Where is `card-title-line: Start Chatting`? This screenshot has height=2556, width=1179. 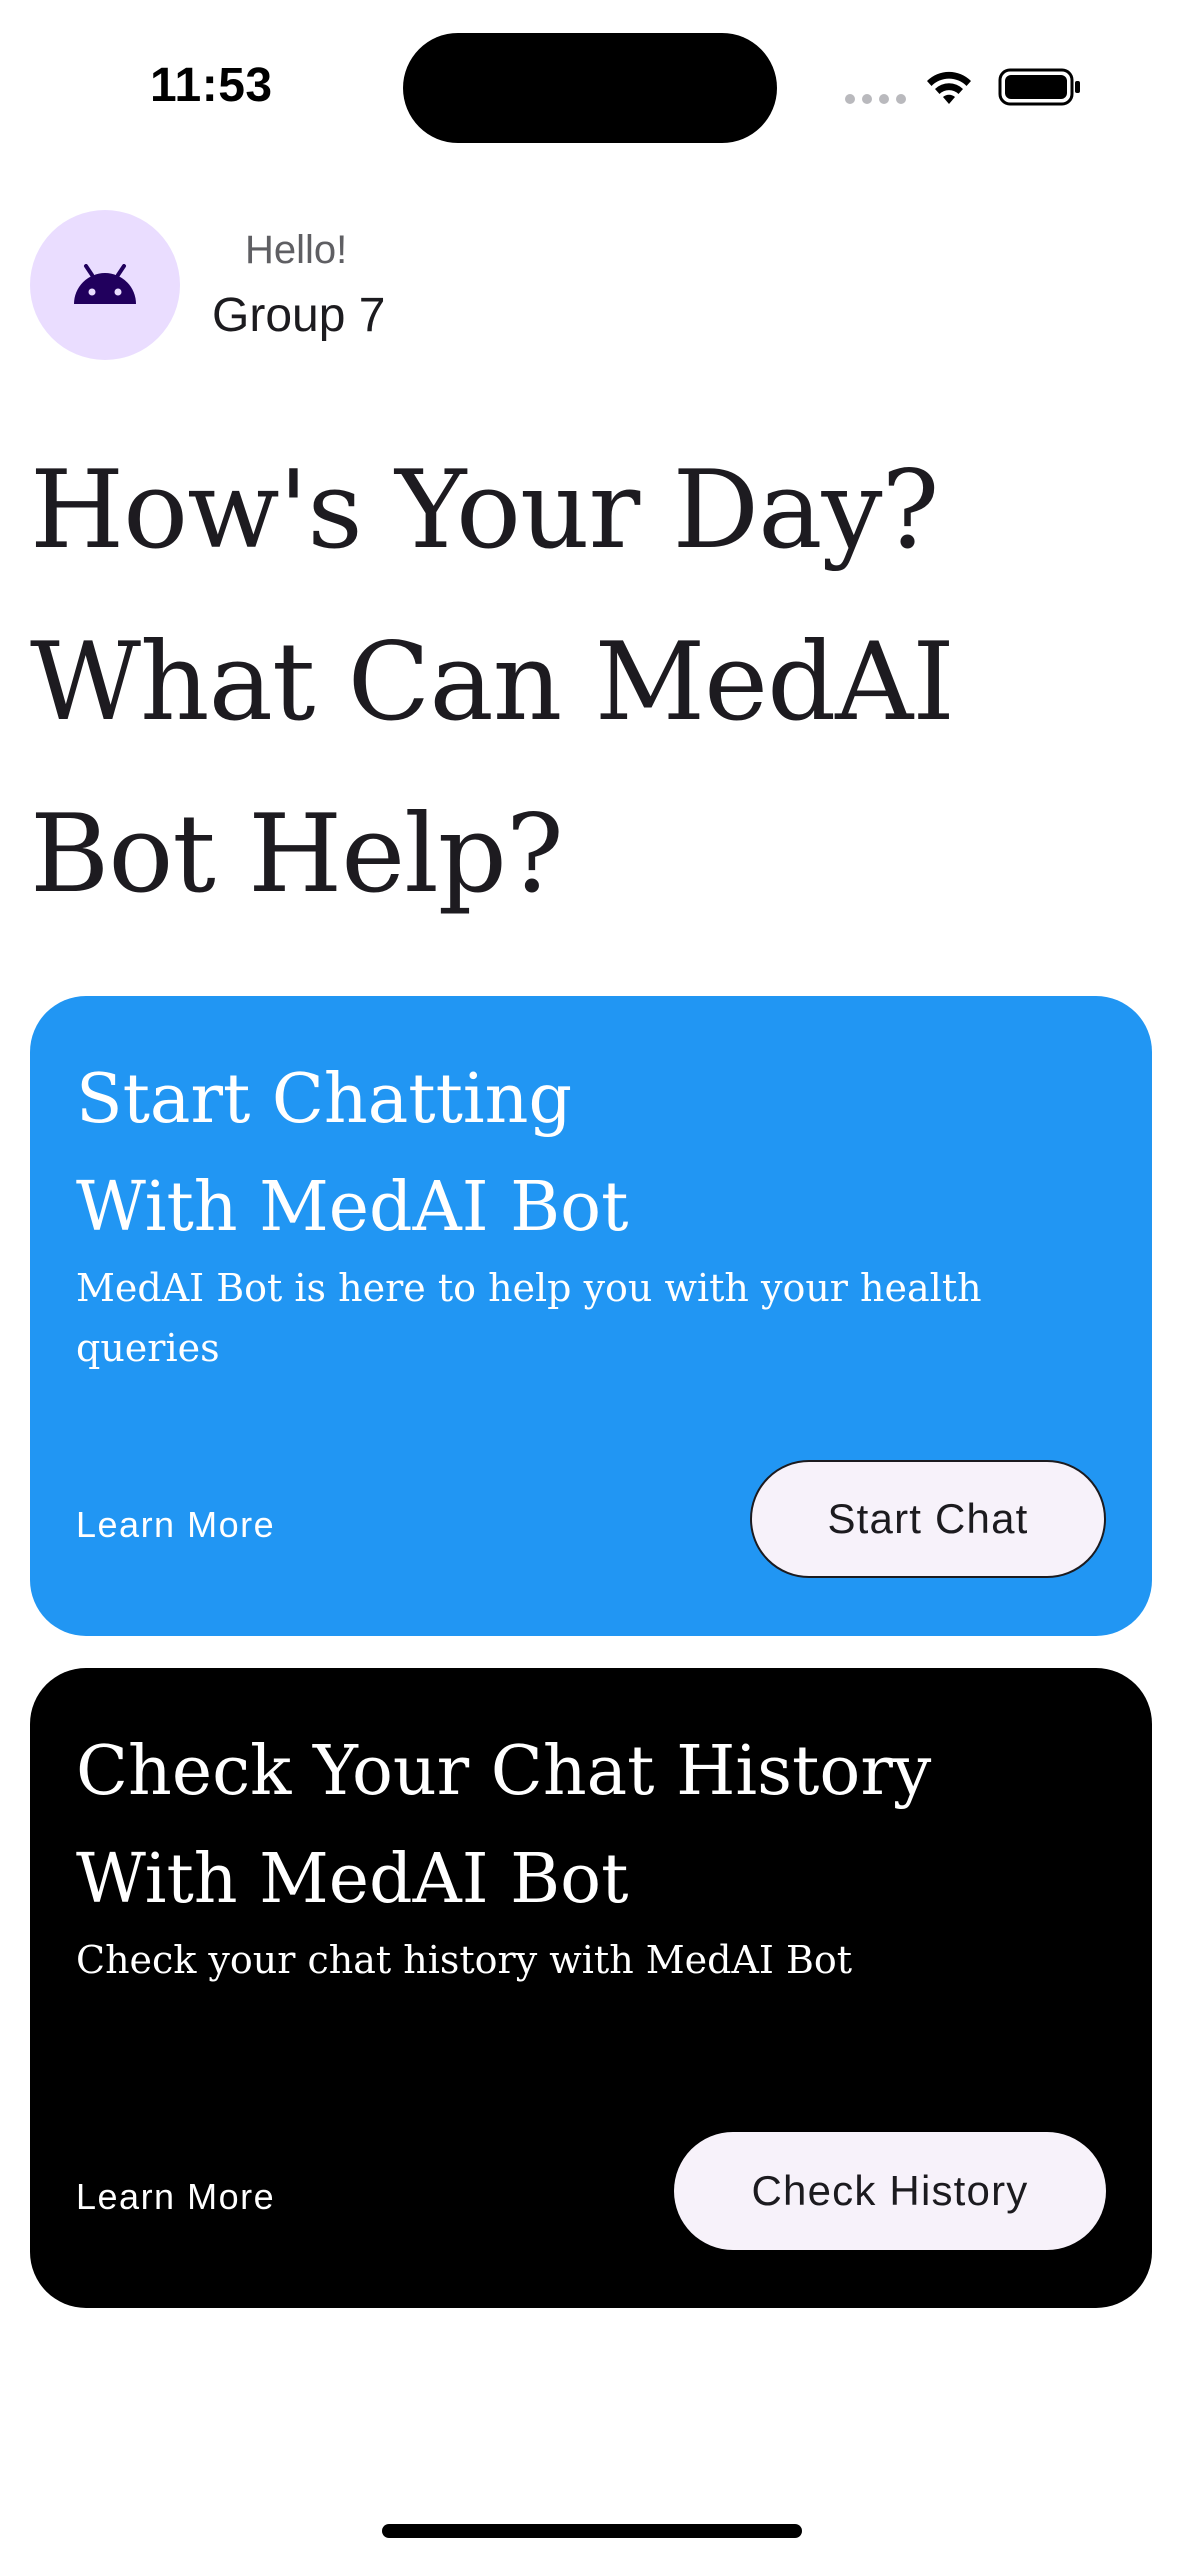 card-title-line: Start Chatting is located at coordinates (324, 1099).